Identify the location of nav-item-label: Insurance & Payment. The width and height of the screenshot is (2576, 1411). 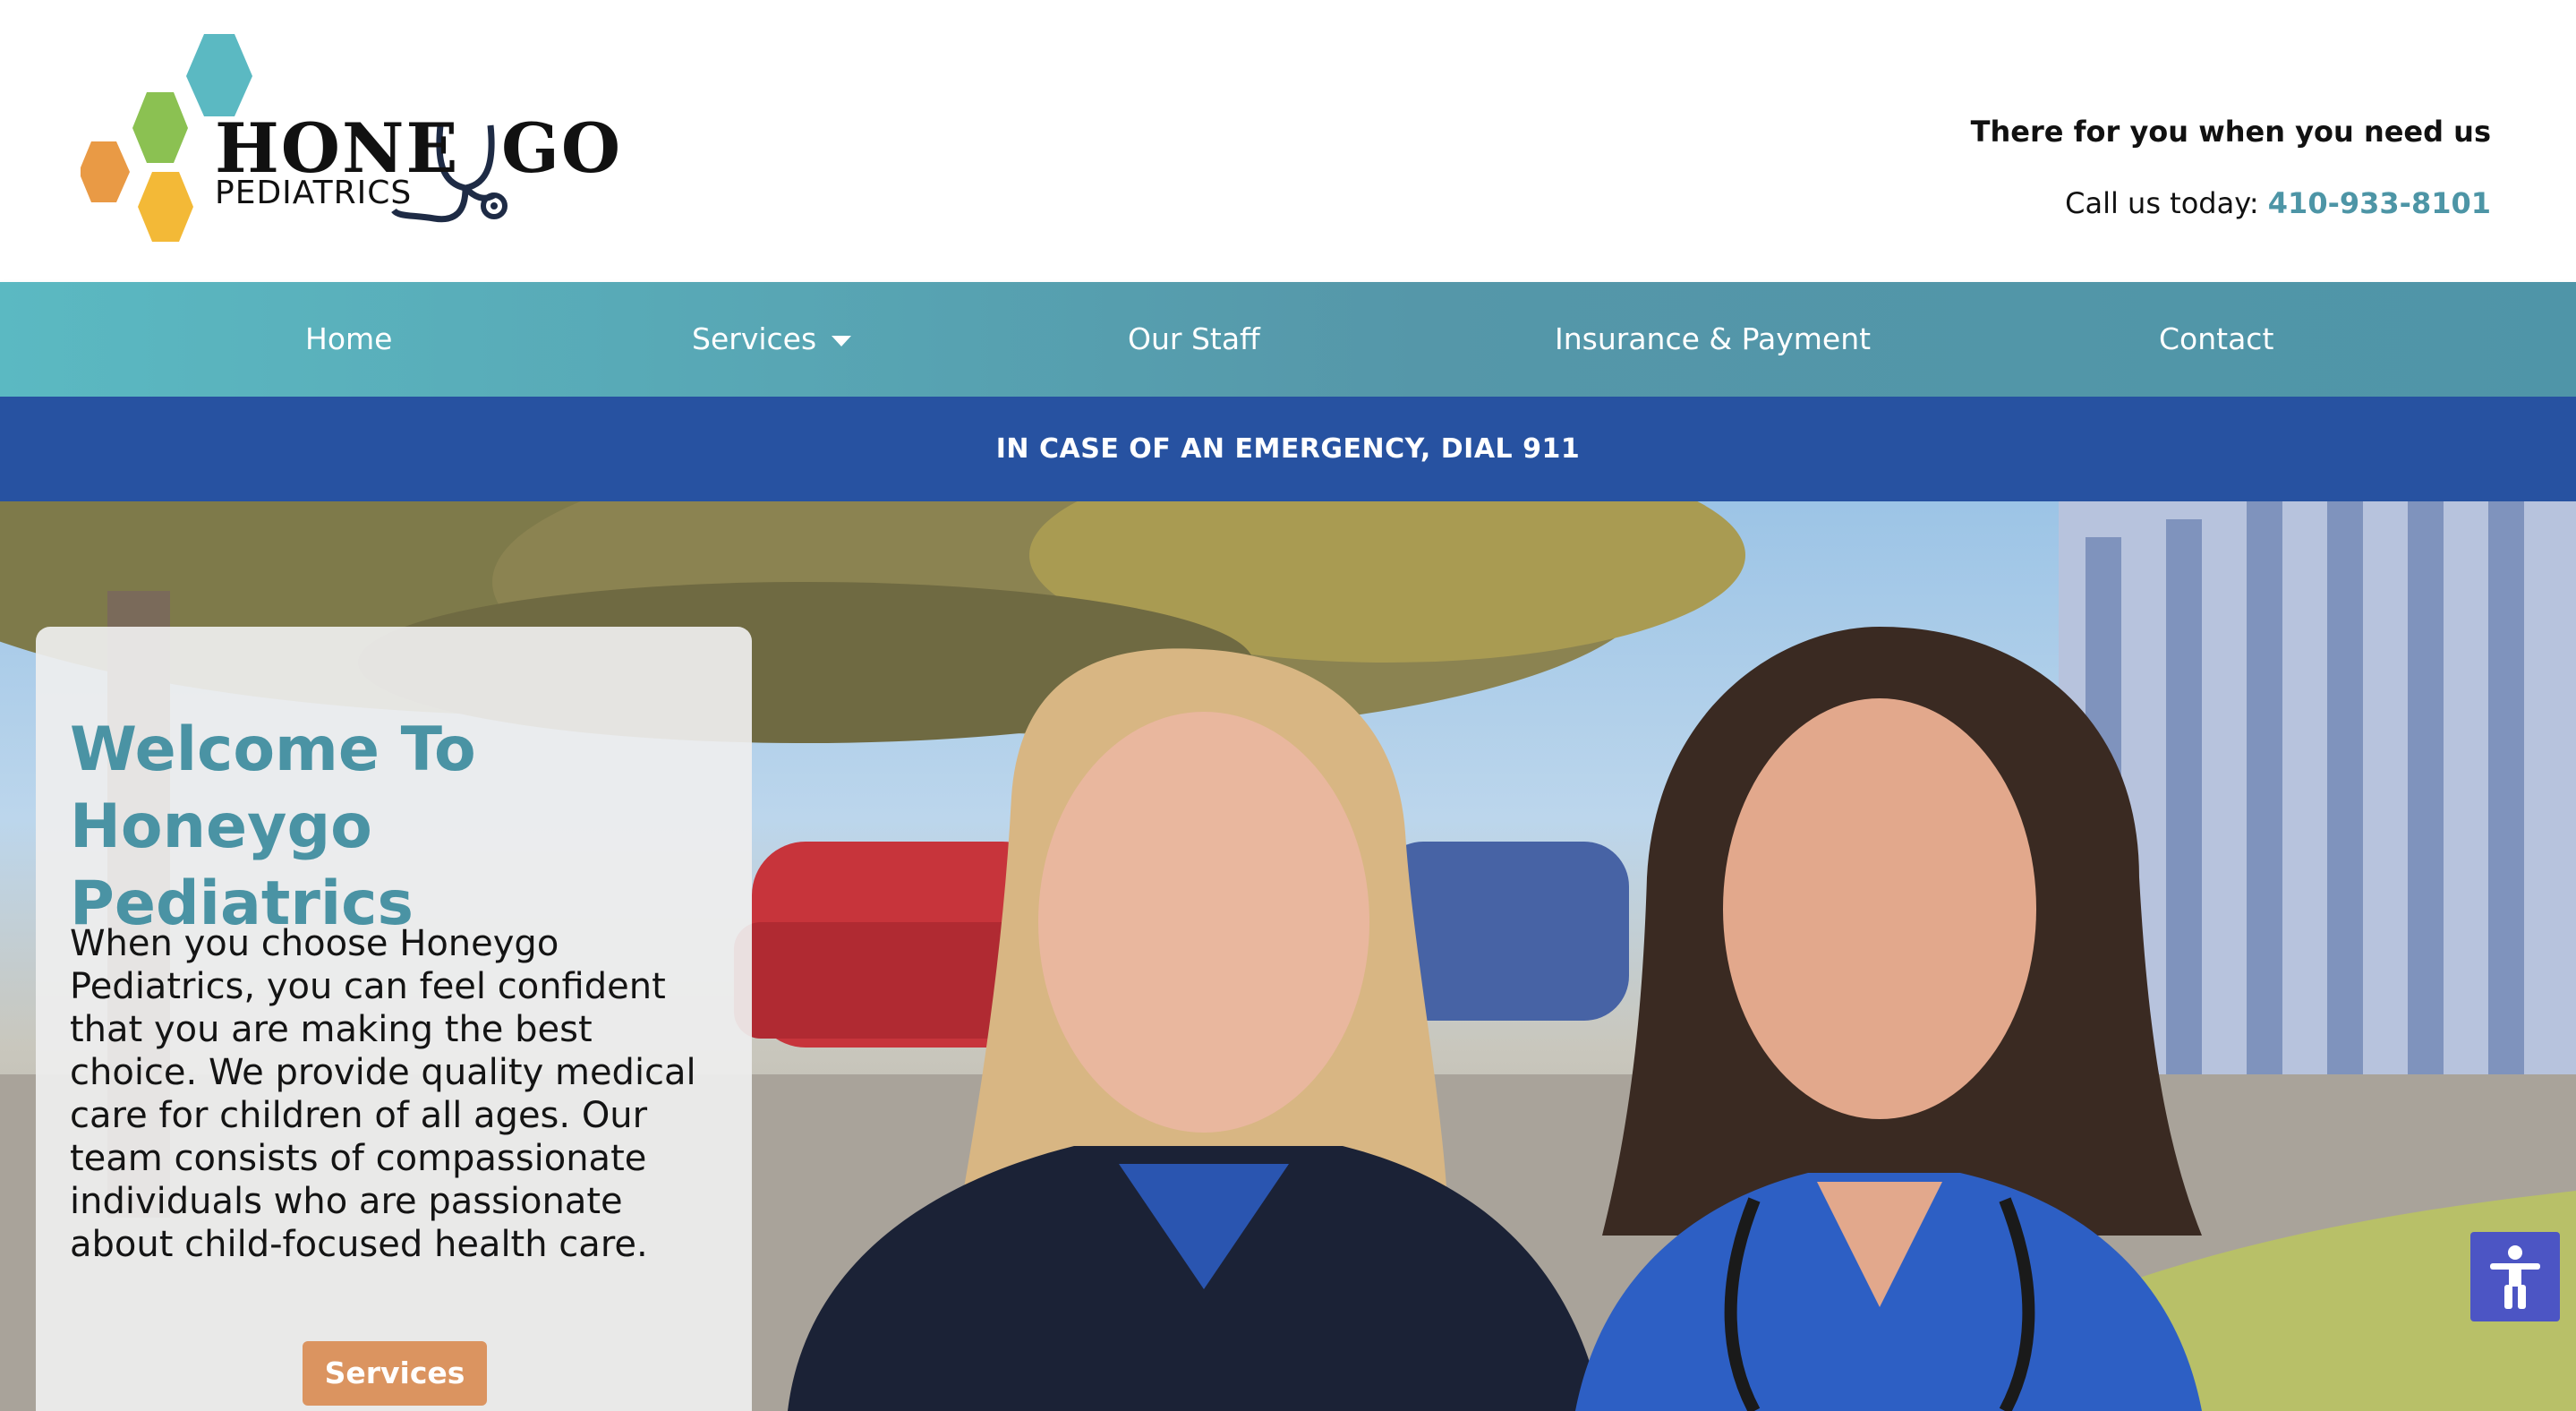
(1713, 338).